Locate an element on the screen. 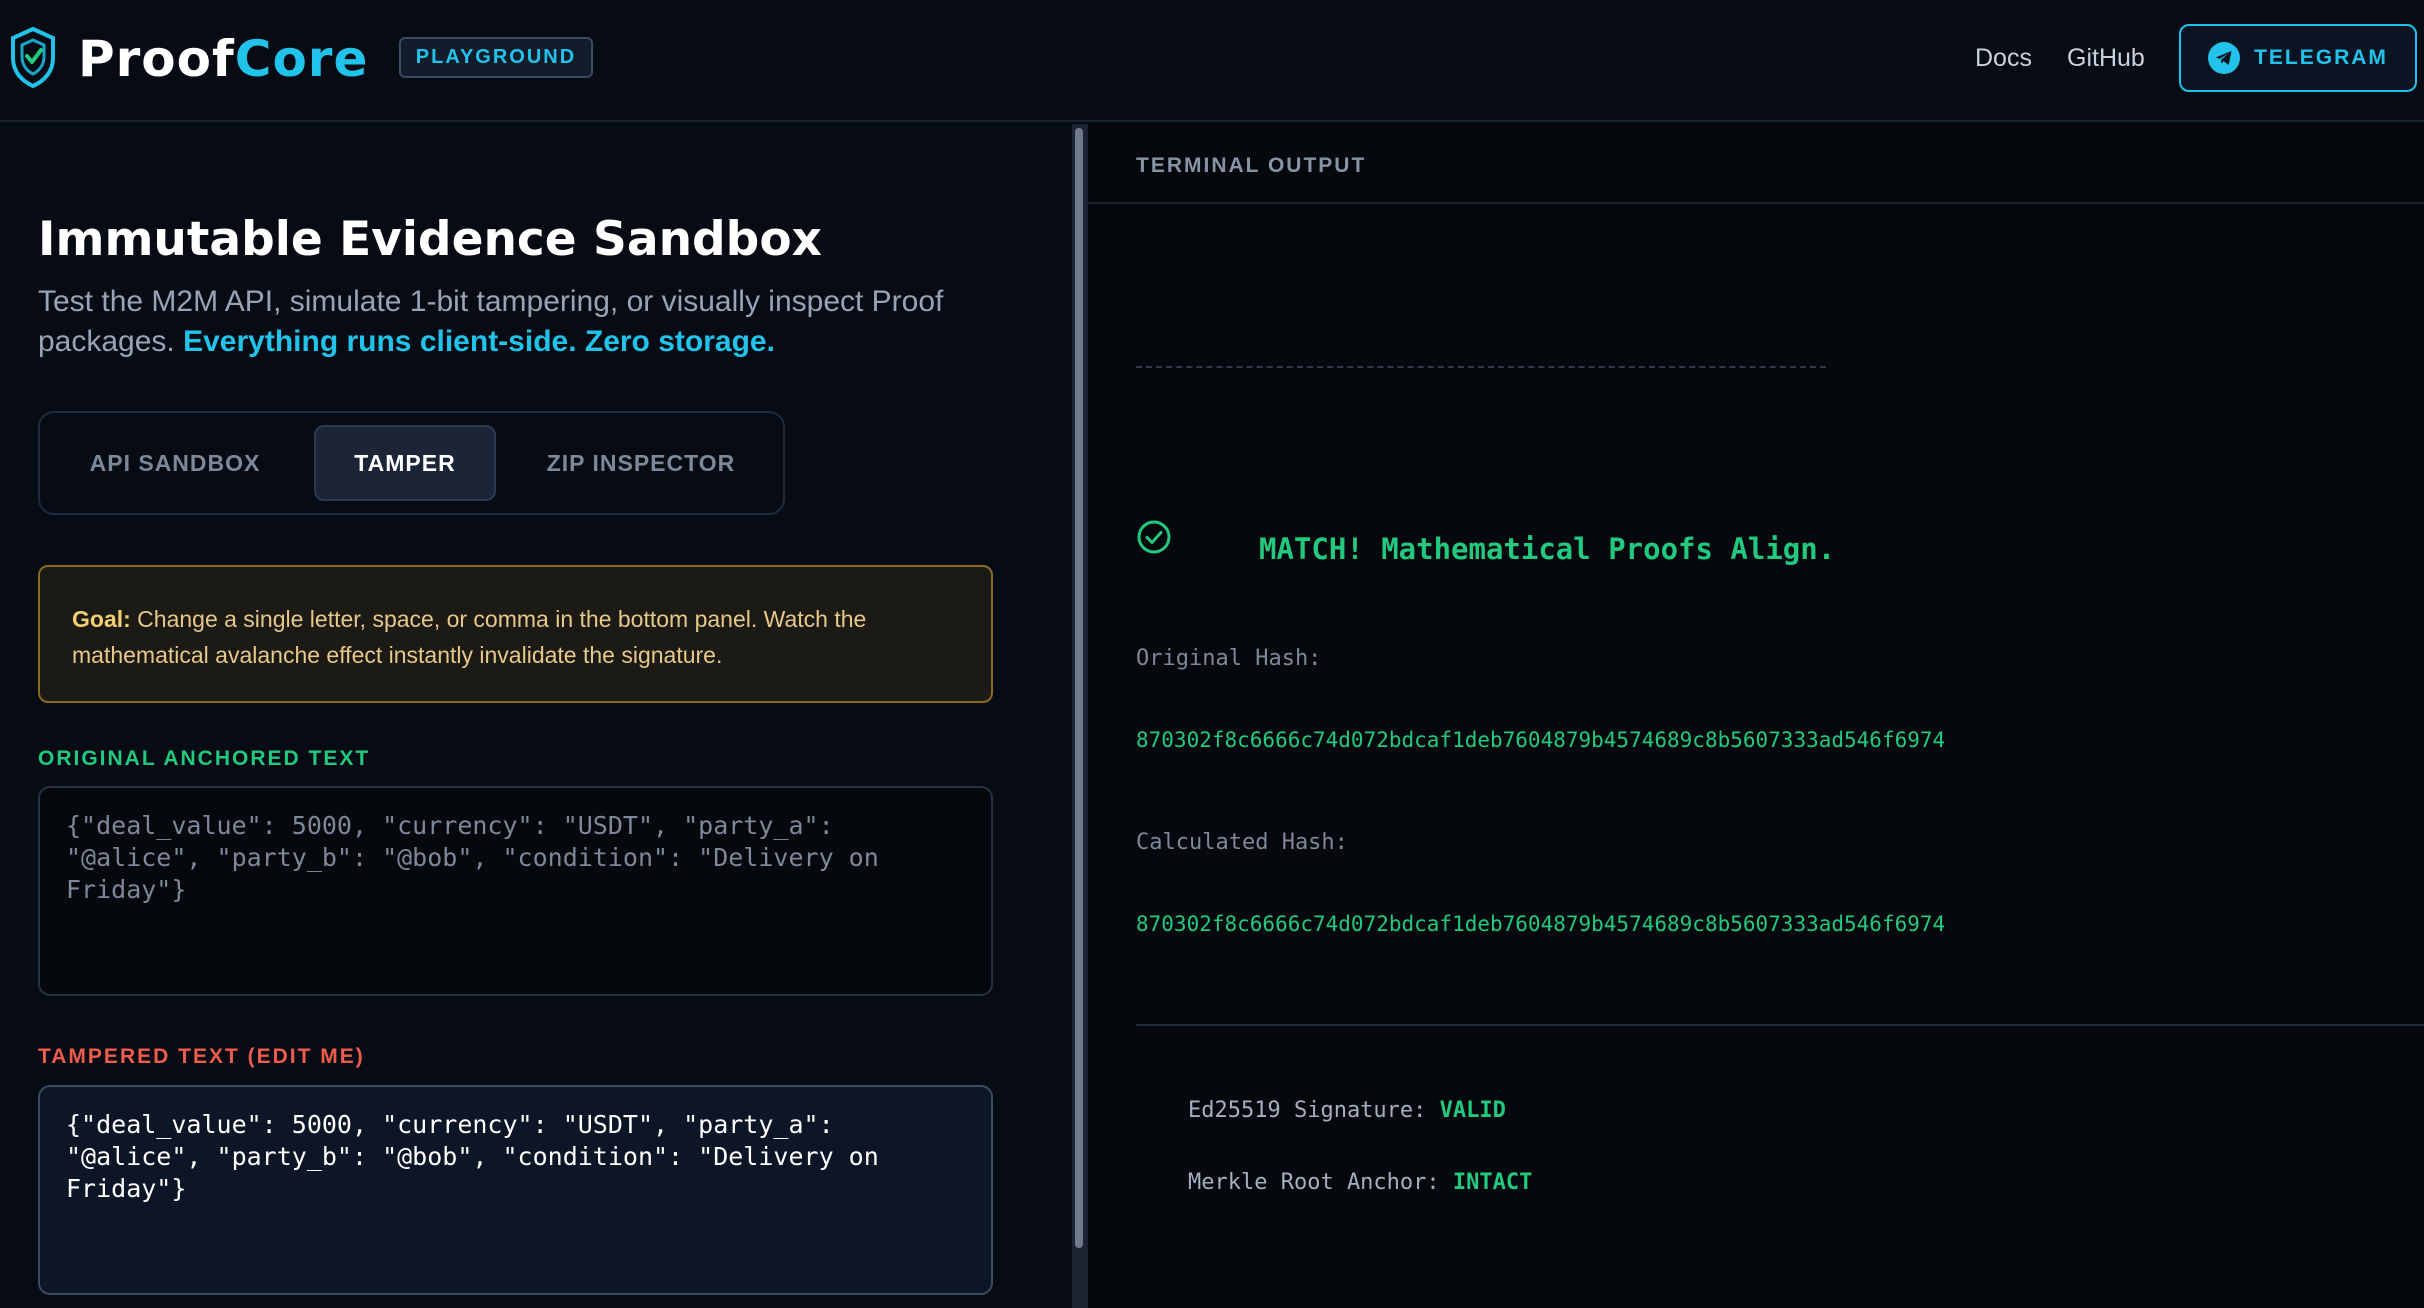 The width and height of the screenshot is (2424, 1308). tab-api-sandbox: API SANDBOX is located at coordinates (175, 463).